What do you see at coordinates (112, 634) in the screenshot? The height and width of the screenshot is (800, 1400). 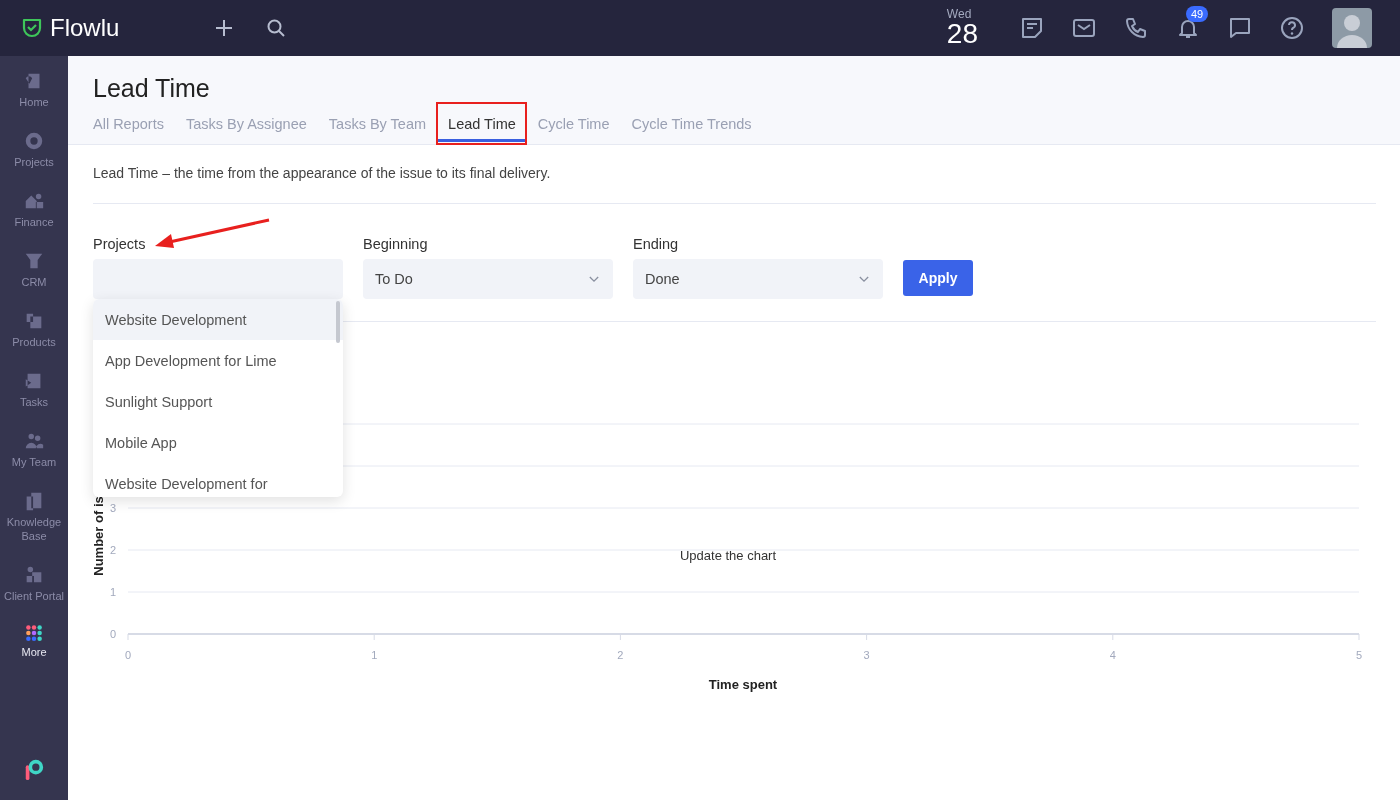 I see `y-tick-label: 0` at bounding box center [112, 634].